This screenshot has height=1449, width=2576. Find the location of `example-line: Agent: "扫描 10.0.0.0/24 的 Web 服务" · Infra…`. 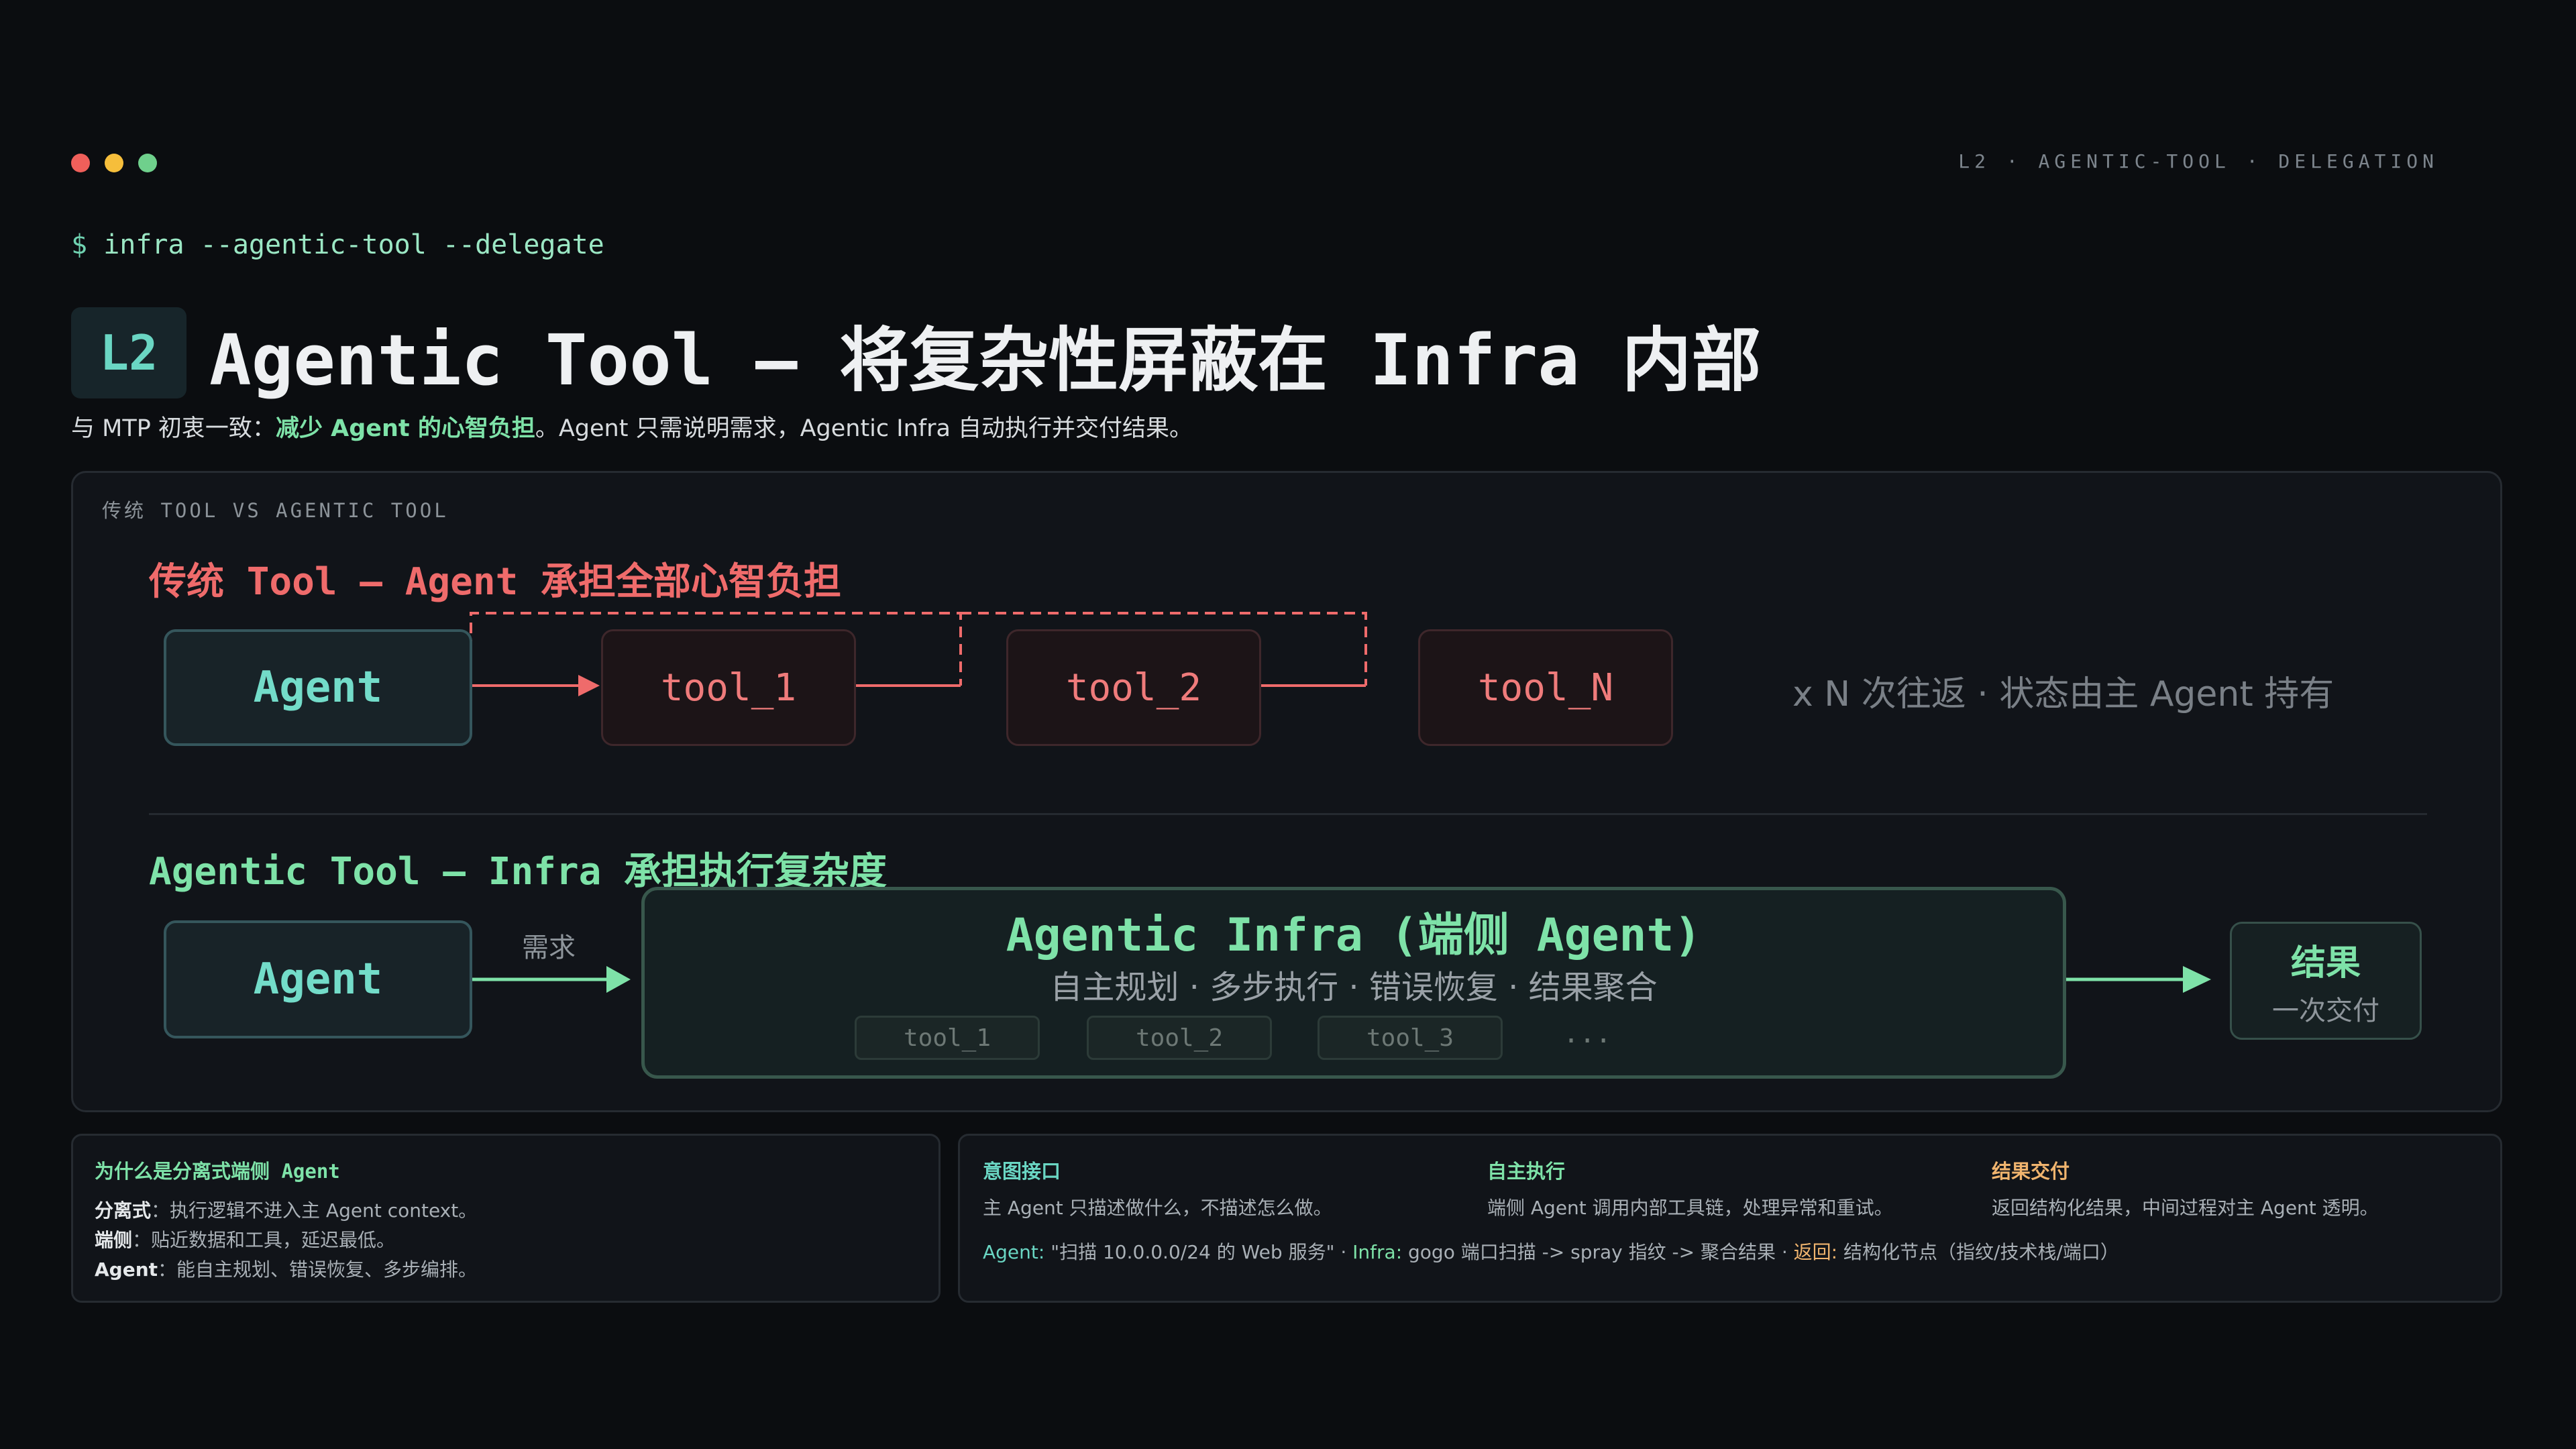

example-line: Agent: "扫描 10.0.0.0/24 的 Web 服务" · Infra… is located at coordinates (1551, 1251).